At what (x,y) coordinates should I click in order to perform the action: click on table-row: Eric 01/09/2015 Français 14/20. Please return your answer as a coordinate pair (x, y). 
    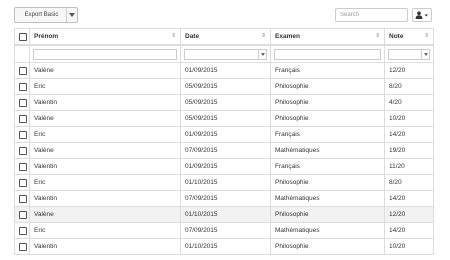
    Looking at the image, I should click on (224, 134).